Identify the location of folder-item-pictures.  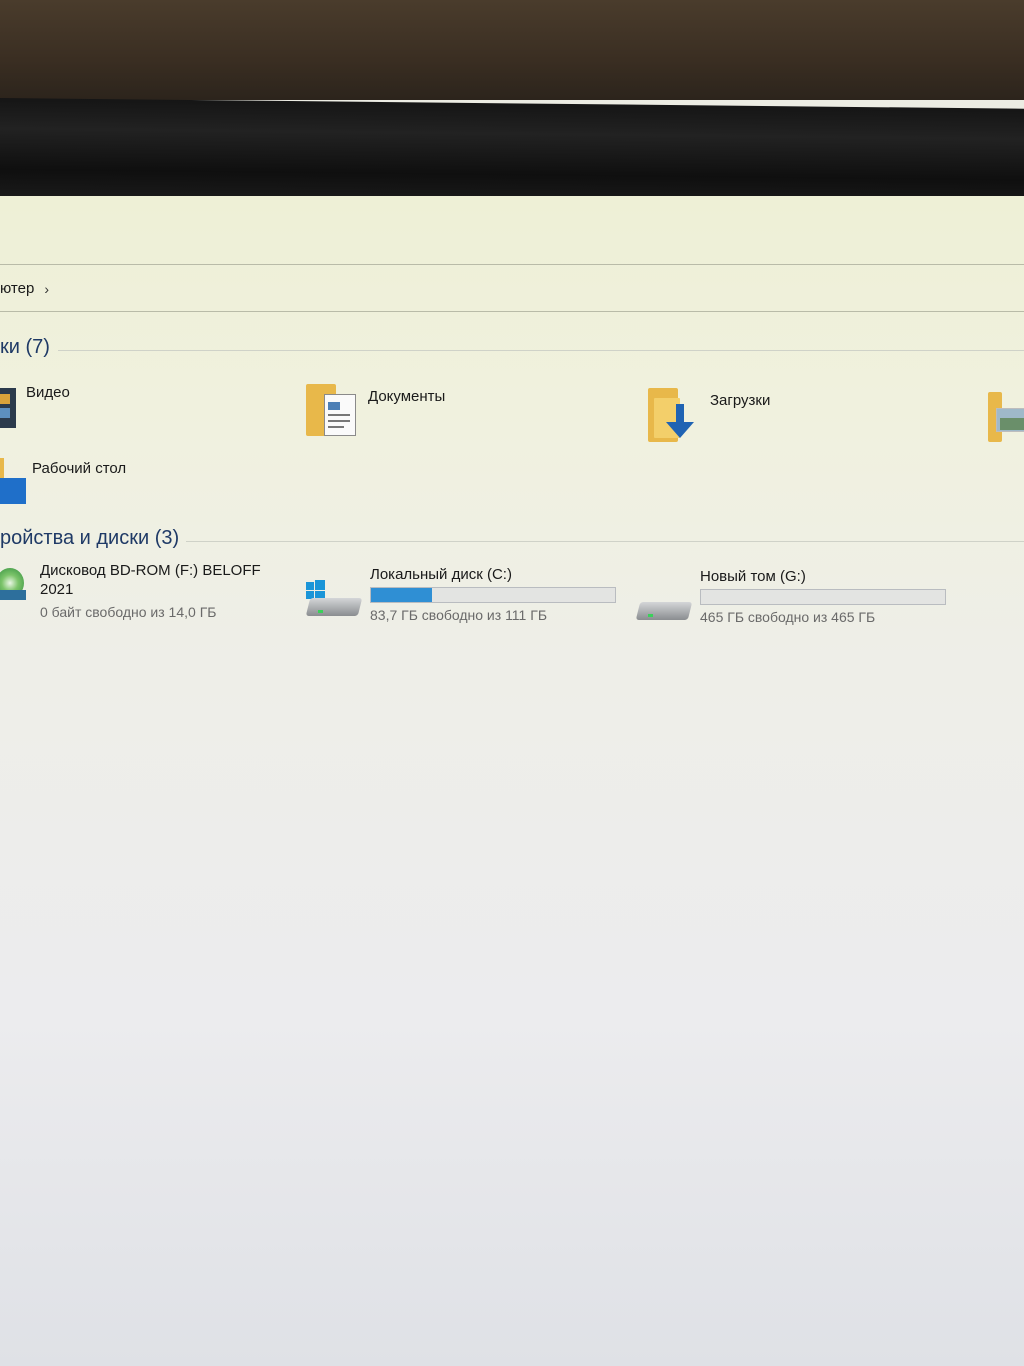
(1006, 416).